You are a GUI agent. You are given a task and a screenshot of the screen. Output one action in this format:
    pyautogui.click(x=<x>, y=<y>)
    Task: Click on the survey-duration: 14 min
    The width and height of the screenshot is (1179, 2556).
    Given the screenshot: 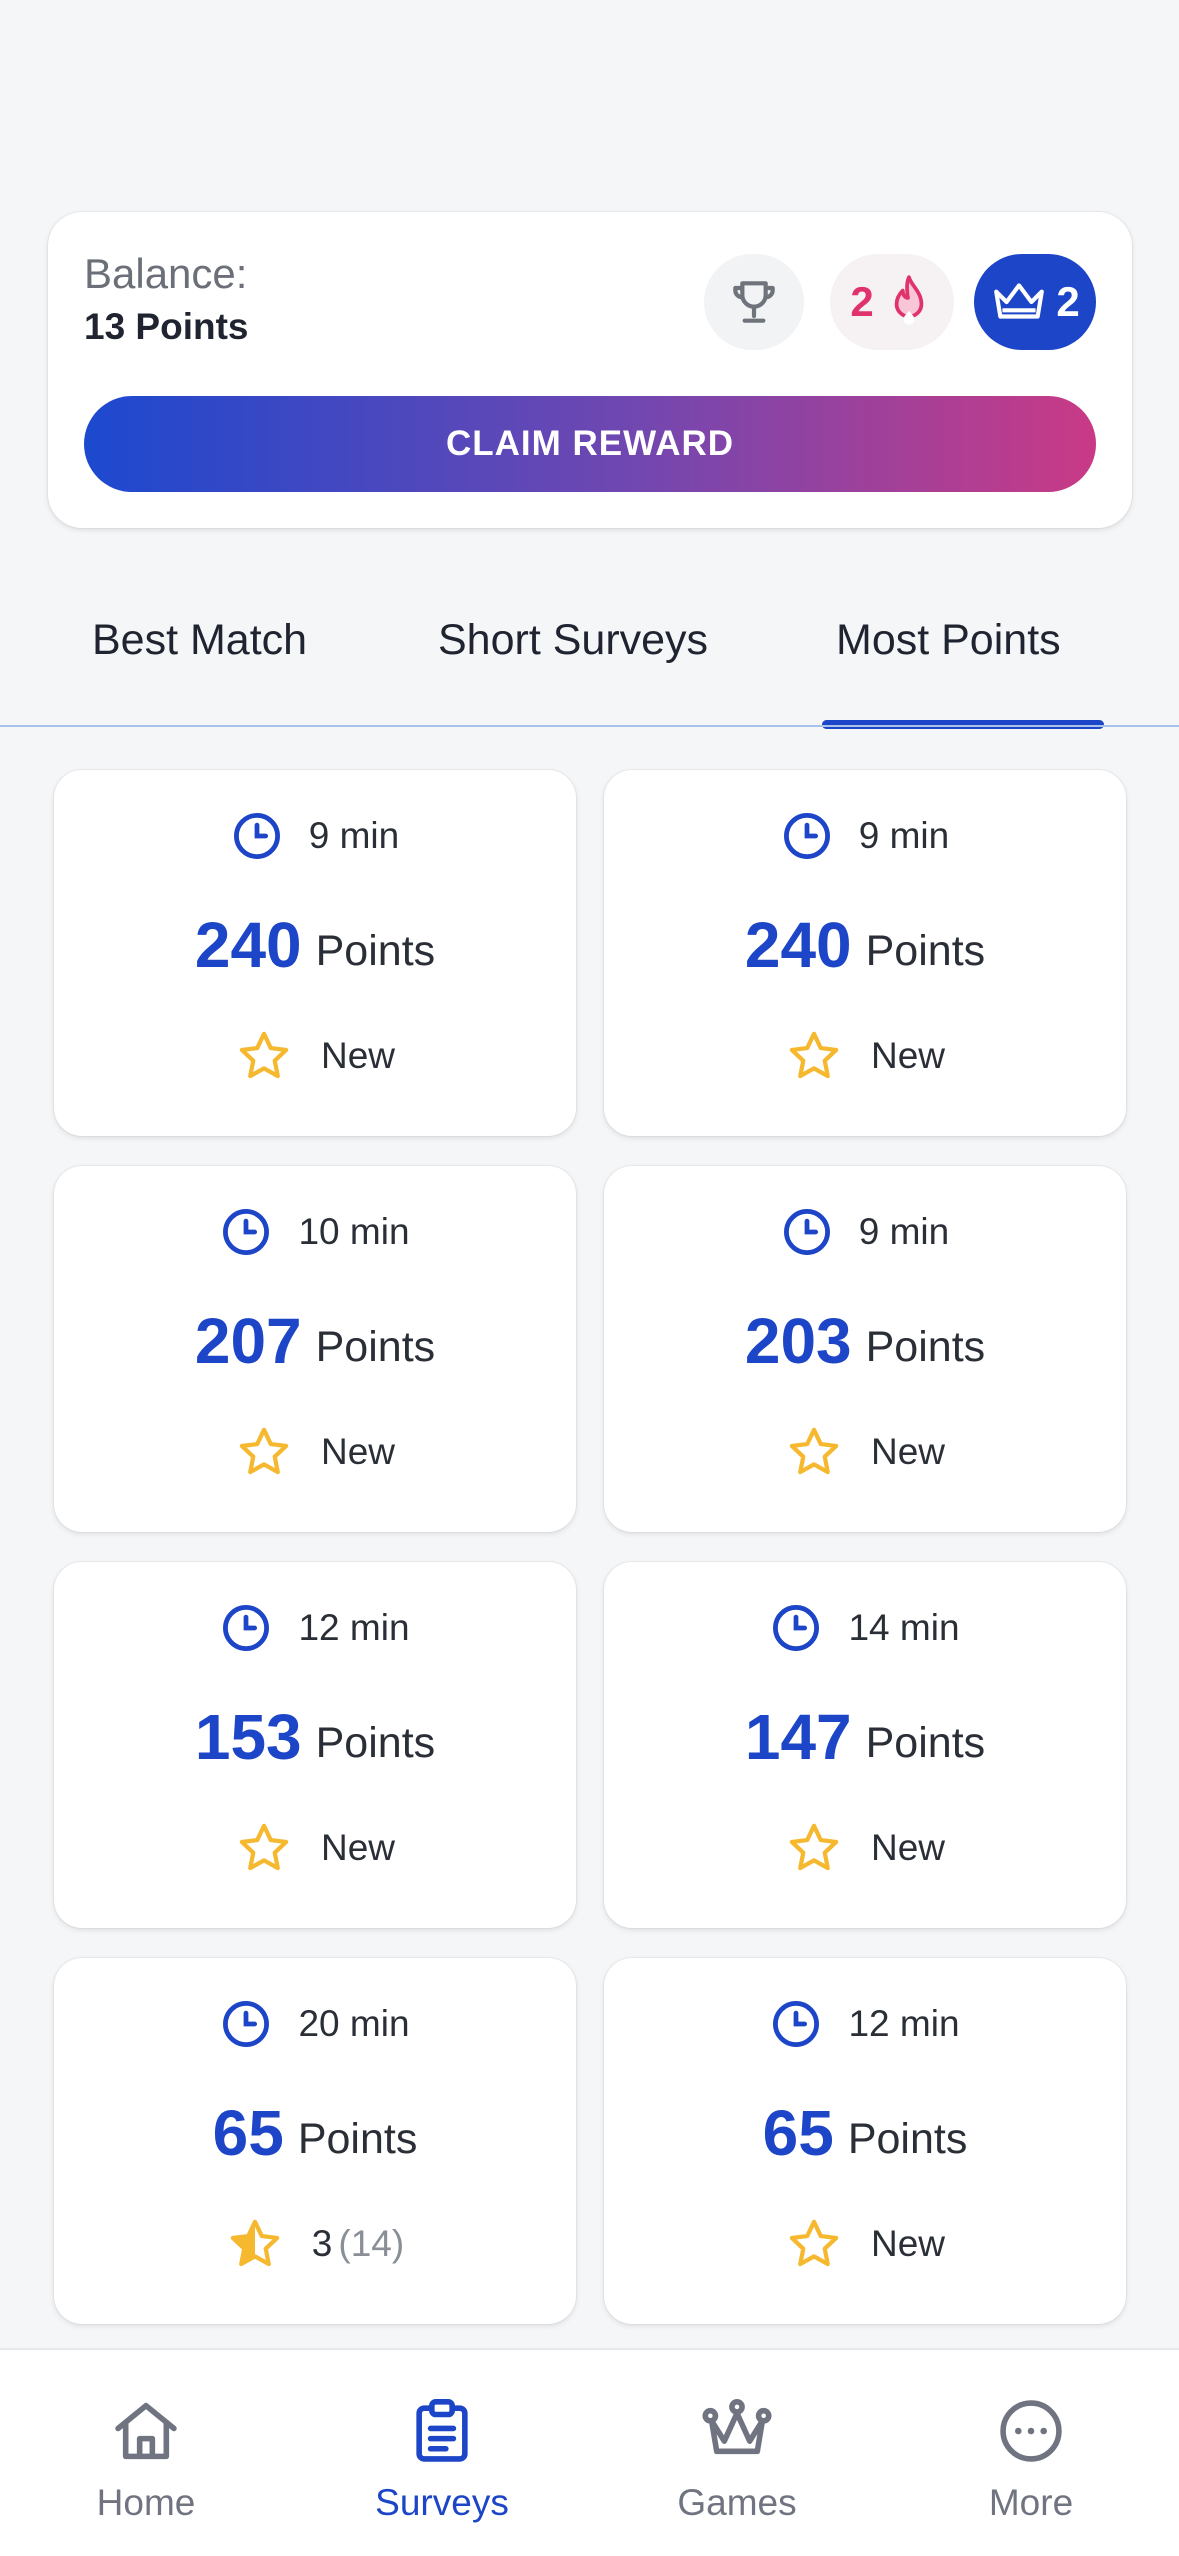 What is the action you would take?
    pyautogui.click(x=904, y=1627)
    